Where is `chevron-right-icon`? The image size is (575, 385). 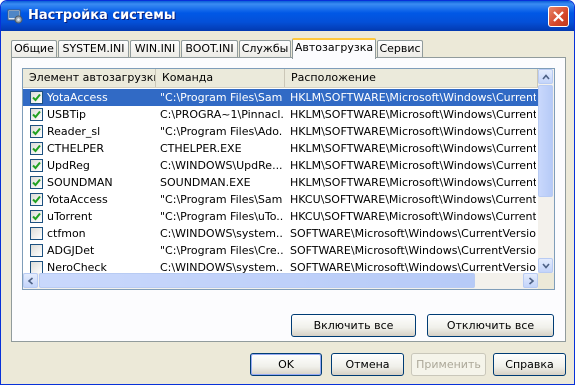 chevron-right-icon is located at coordinates (531, 281).